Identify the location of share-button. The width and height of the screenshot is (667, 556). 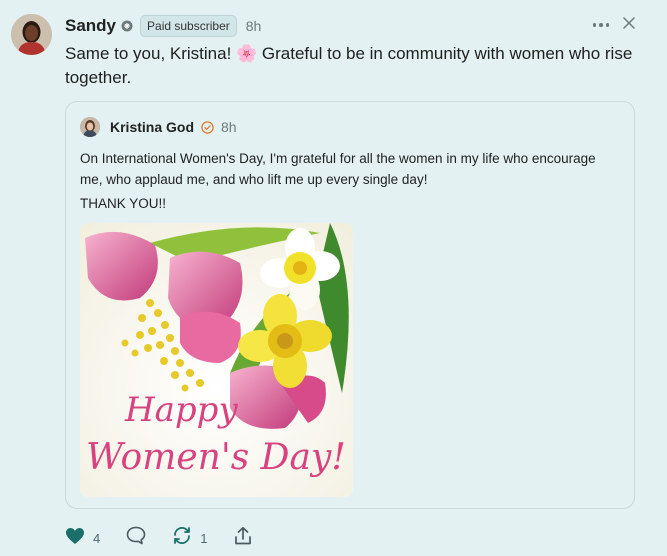
(243, 538).